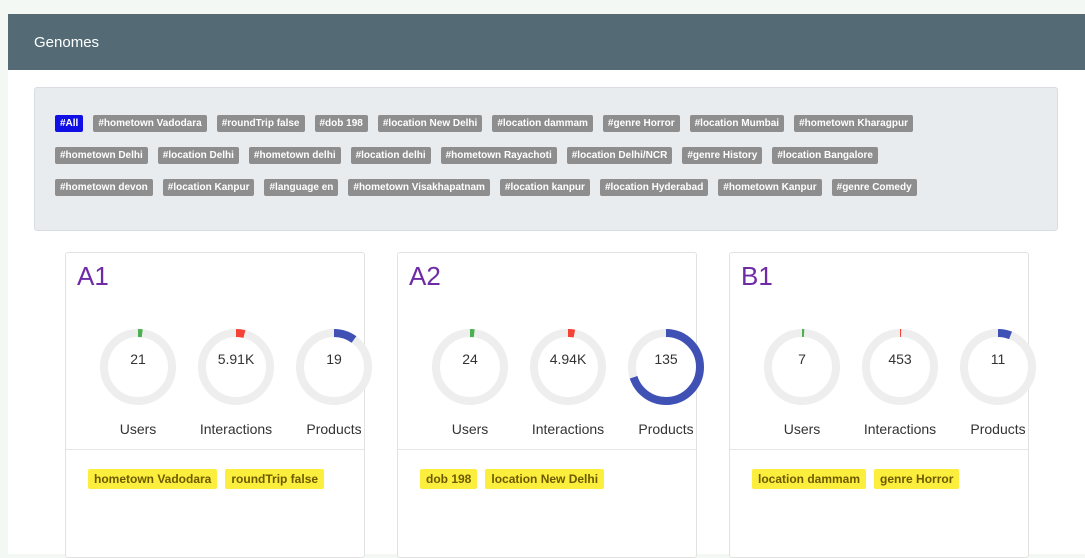  Describe the element at coordinates (757, 276) in the screenshot. I see `card-title: B1` at that location.